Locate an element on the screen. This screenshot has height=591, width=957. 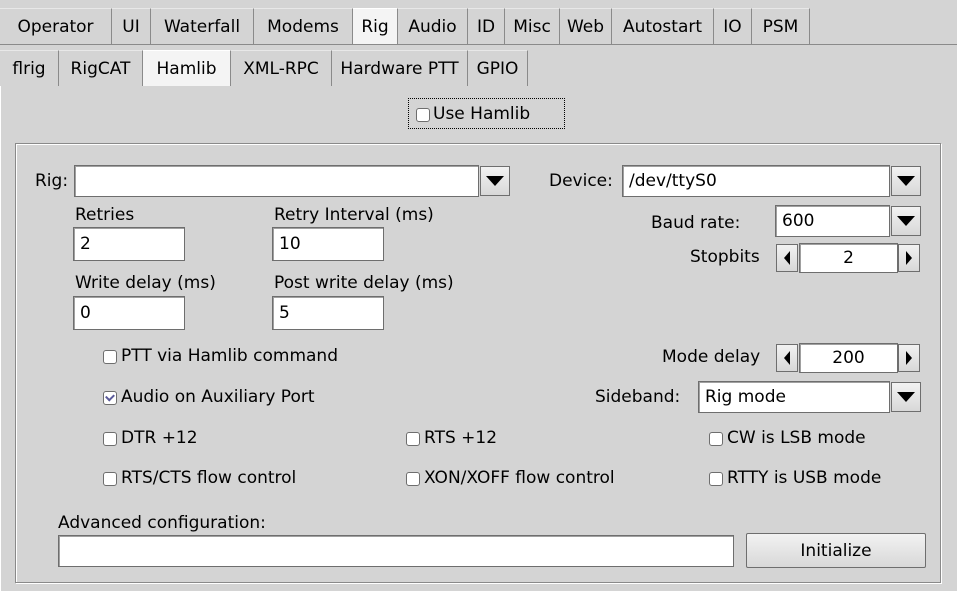
mode-delay-increment is located at coordinates (909, 358).